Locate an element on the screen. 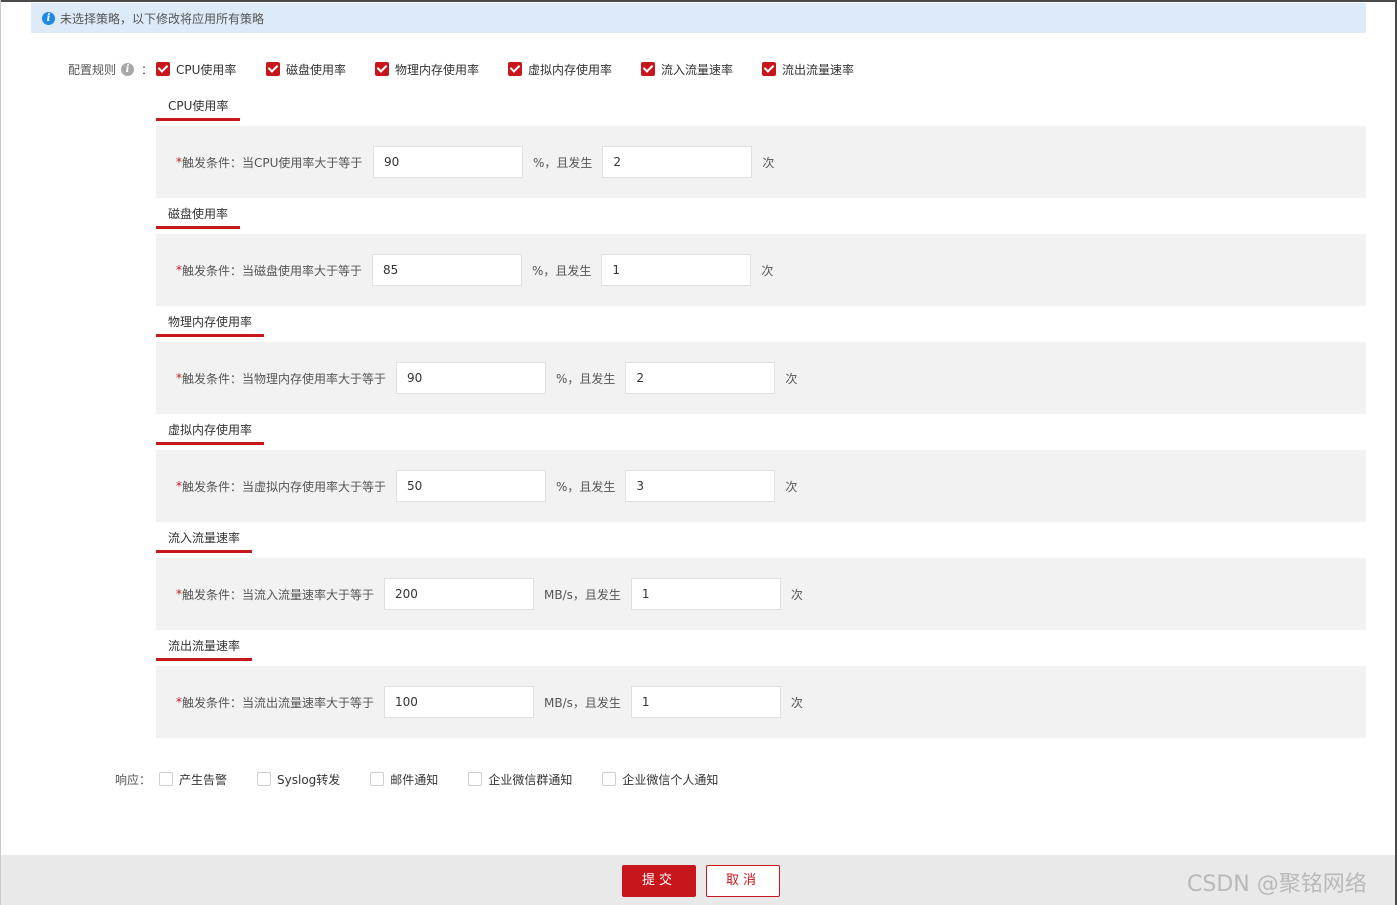 The width and height of the screenshot is (1397, 905). section-panel-inbound-traffic: * 触发条件：当流入流量速率大于等于 MB/s，且发生 次 is located at coordinates (761, 594).